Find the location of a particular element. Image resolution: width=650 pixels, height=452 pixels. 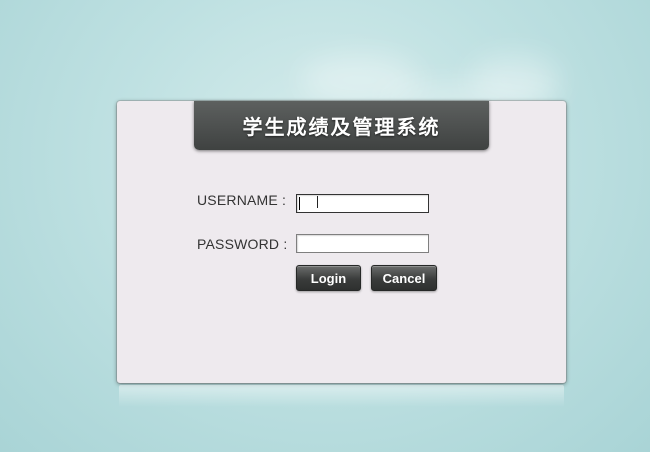

password-label: PASSWORD : is located at coordinates (242, 244).